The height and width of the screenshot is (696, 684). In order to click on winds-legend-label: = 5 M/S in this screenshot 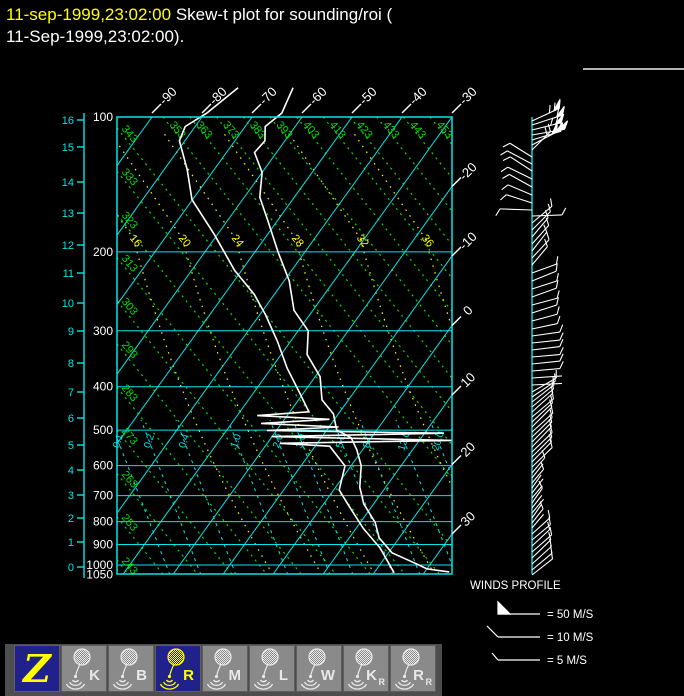, I will do `click(567, 661)`.